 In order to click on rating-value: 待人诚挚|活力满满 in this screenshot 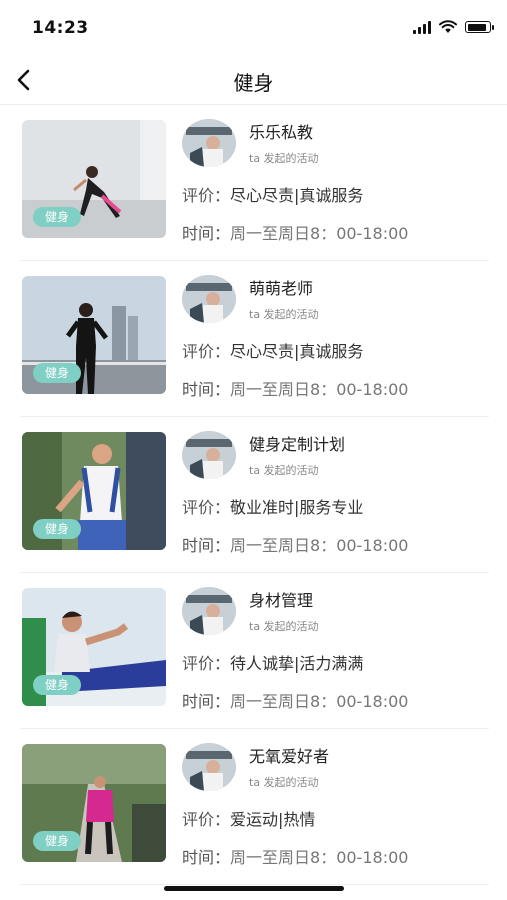, I will do `click(297, 663)`.